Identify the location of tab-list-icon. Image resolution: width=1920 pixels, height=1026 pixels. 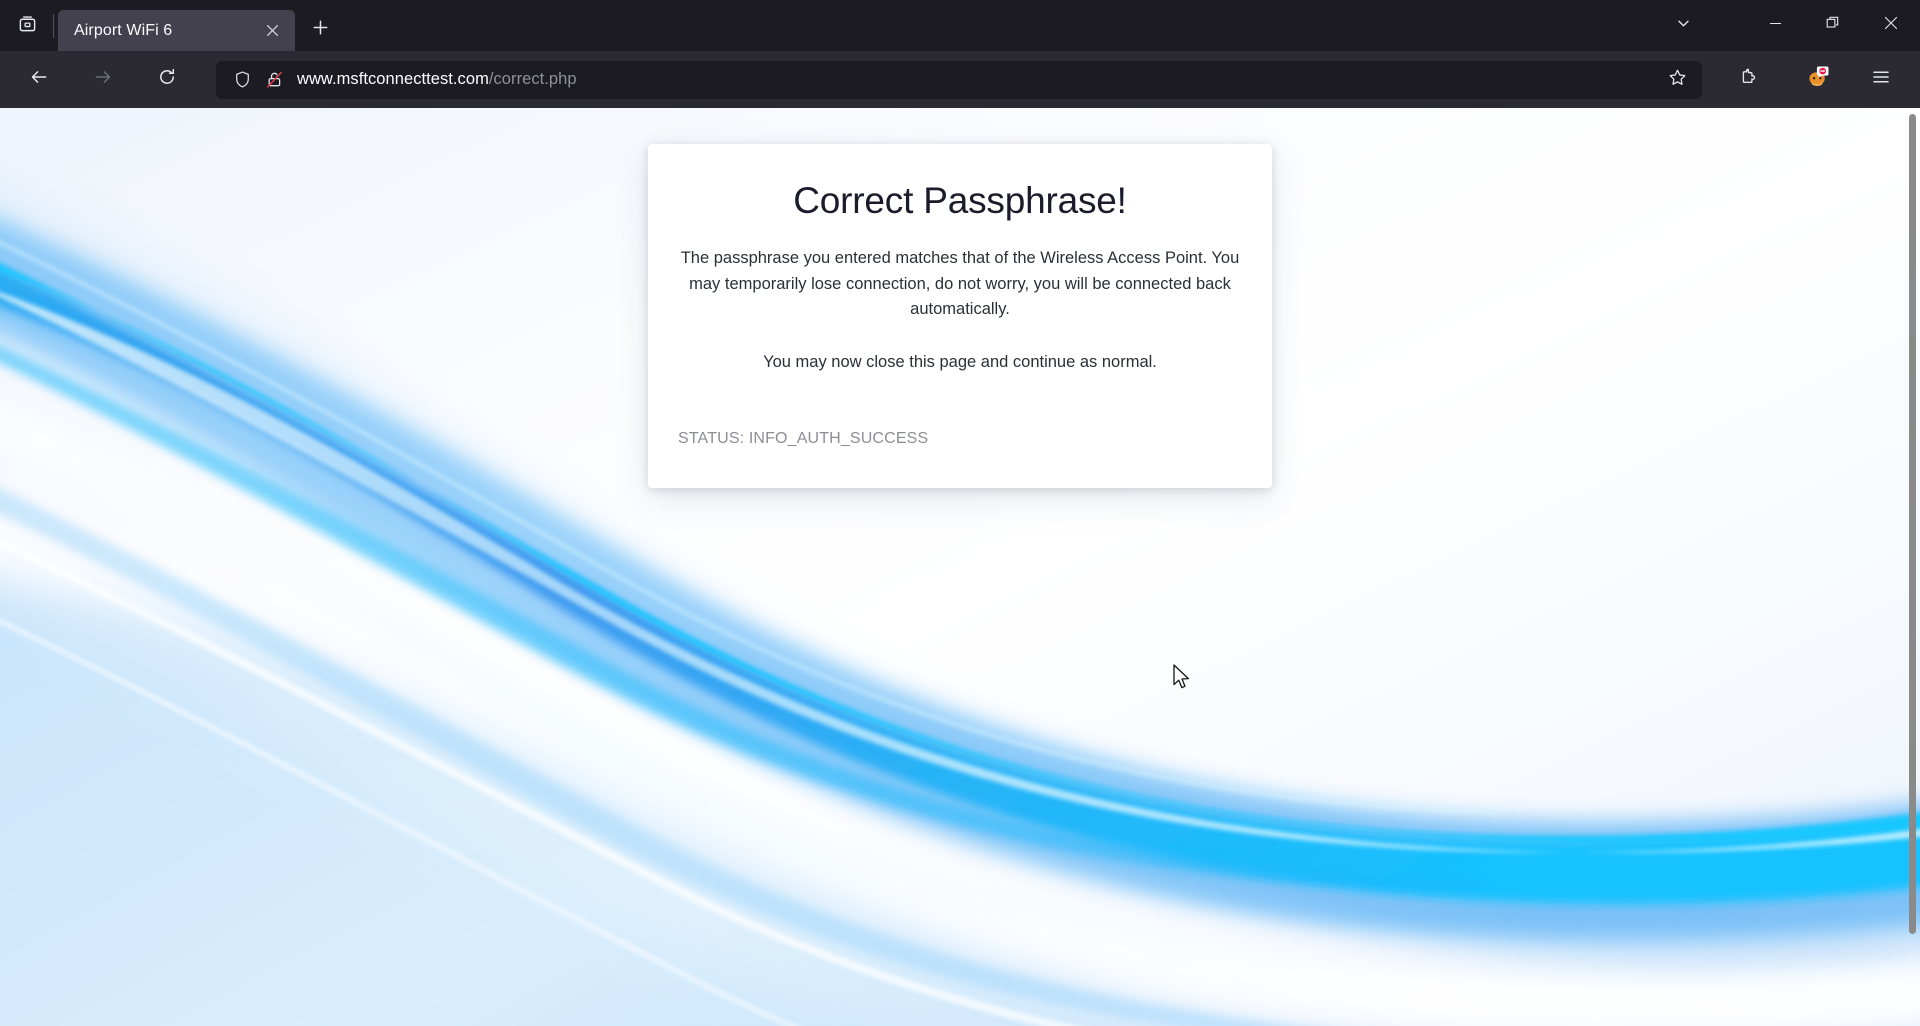
(27, 26).